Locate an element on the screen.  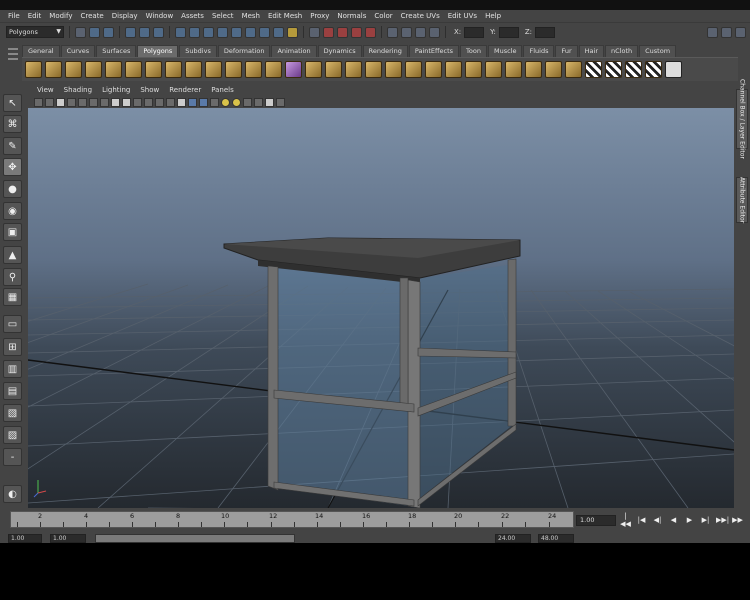
animation-end-field: 48.00 is located at coordinates (556, 538).